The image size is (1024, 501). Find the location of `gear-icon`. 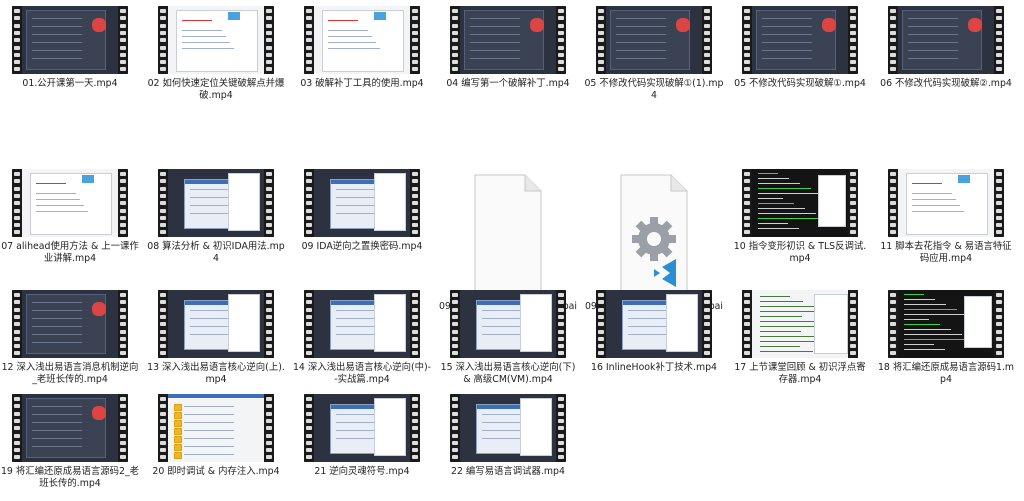

gear-icon is located at coordinates (654, 239).